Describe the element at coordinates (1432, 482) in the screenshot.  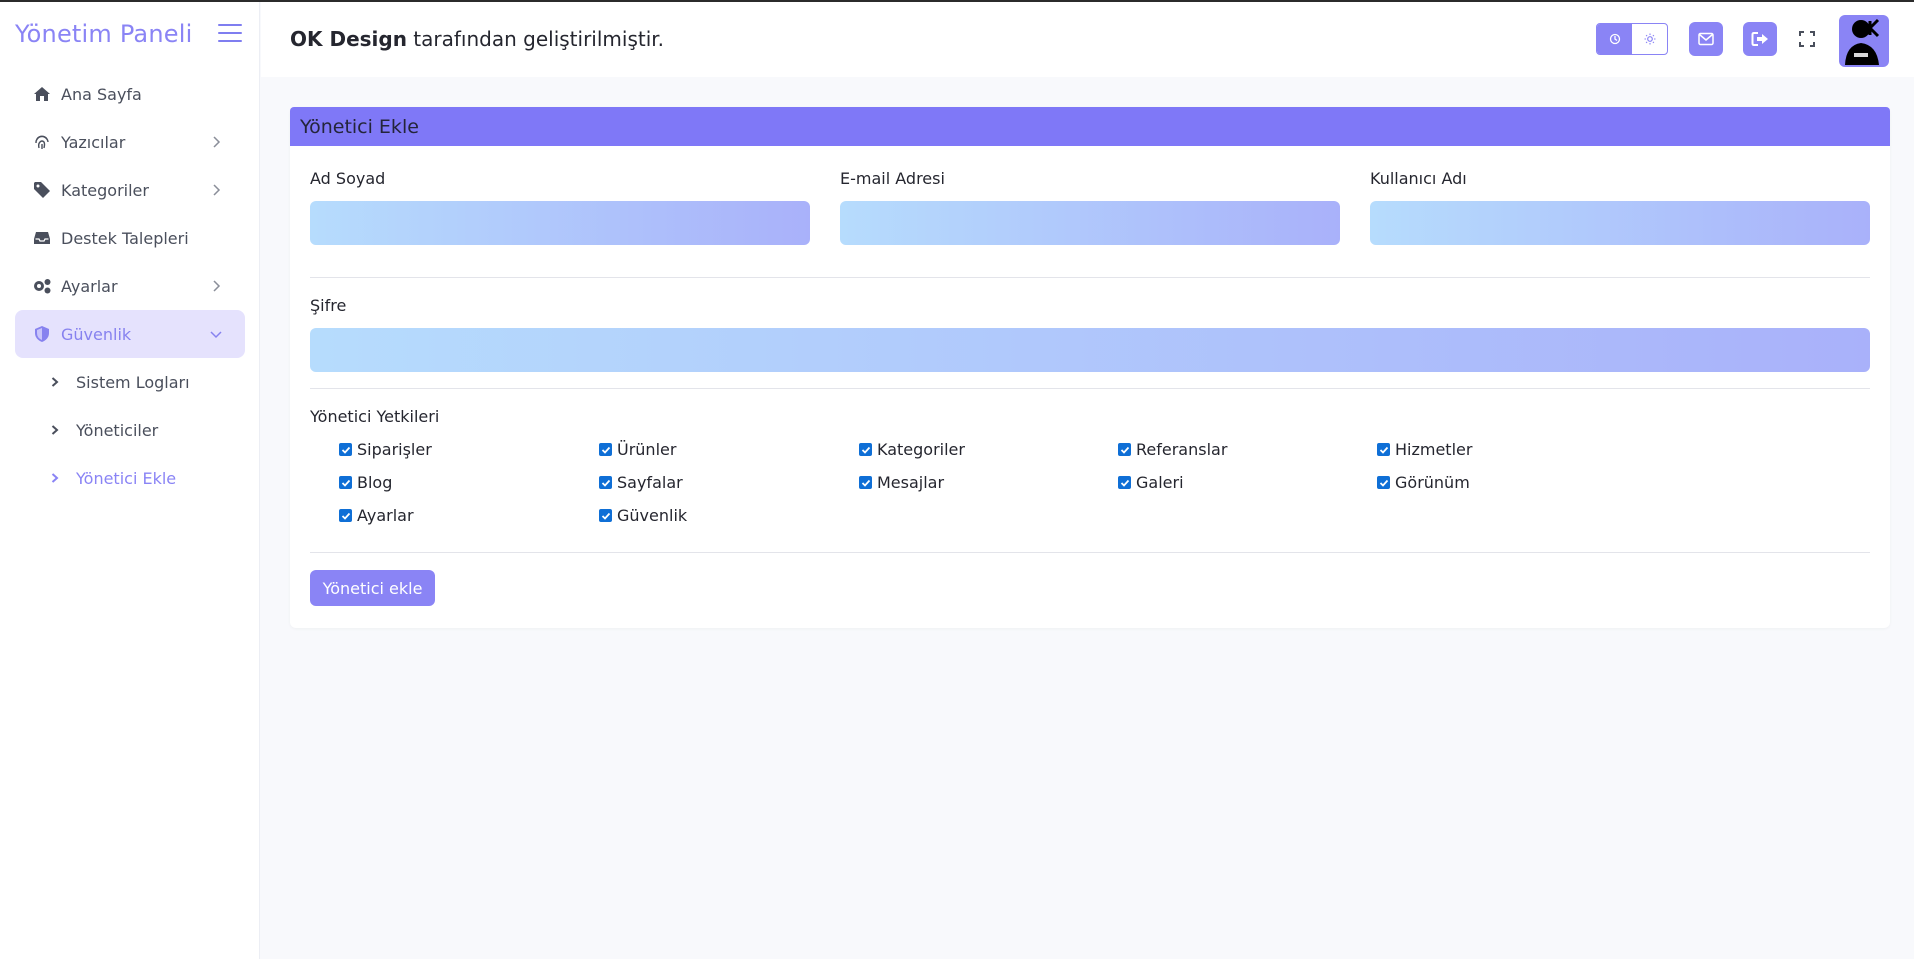
I see `permission-label: Görünüm` at that location.